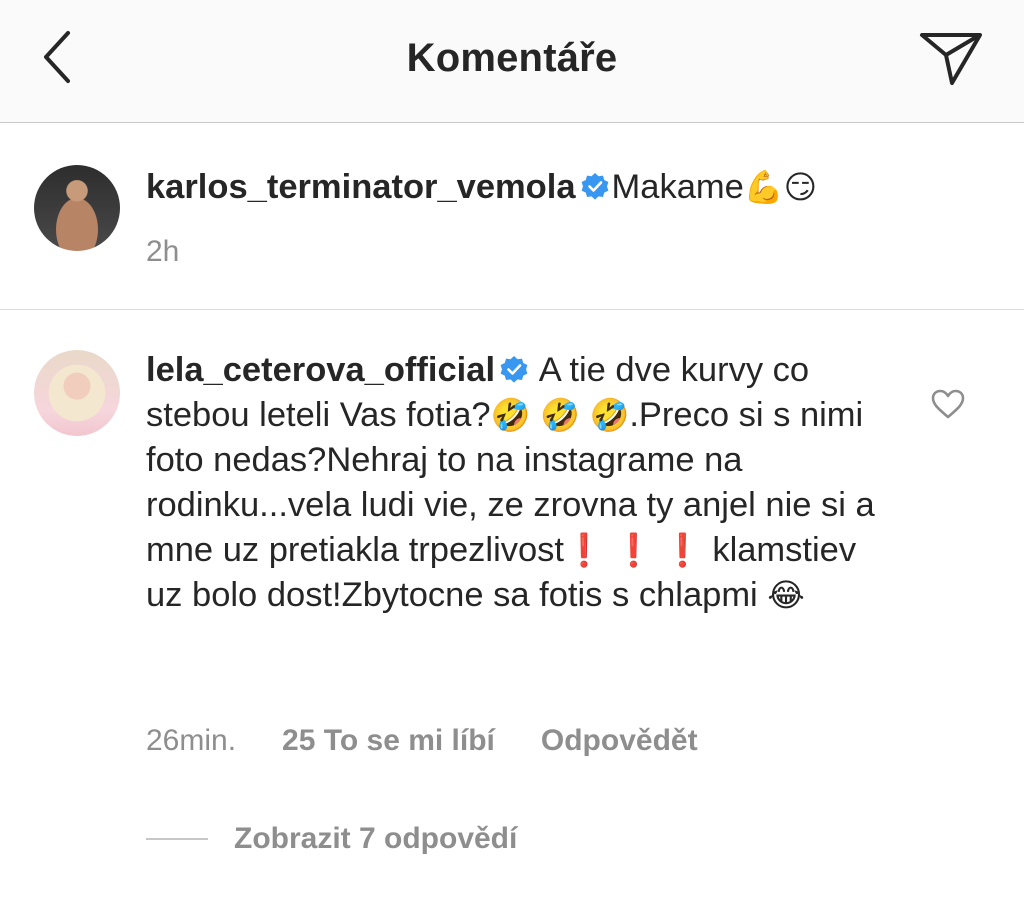 The image size is (1024, 920). I want to click on view-replies-label: Zobrazit 7 odpovědí, so click(376, 838).